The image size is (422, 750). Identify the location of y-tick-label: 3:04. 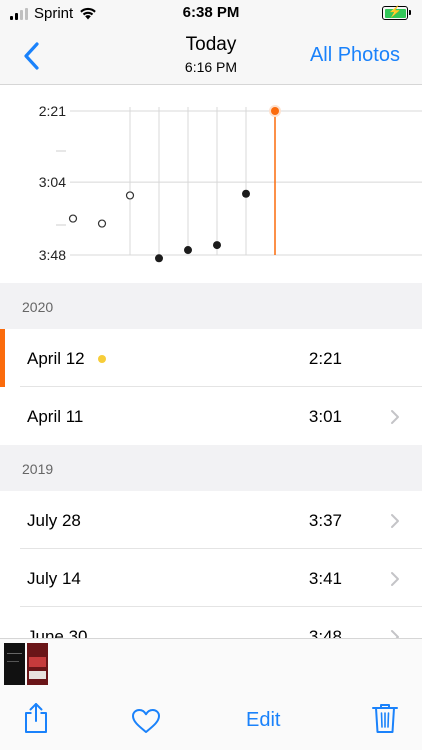
(52, 182).